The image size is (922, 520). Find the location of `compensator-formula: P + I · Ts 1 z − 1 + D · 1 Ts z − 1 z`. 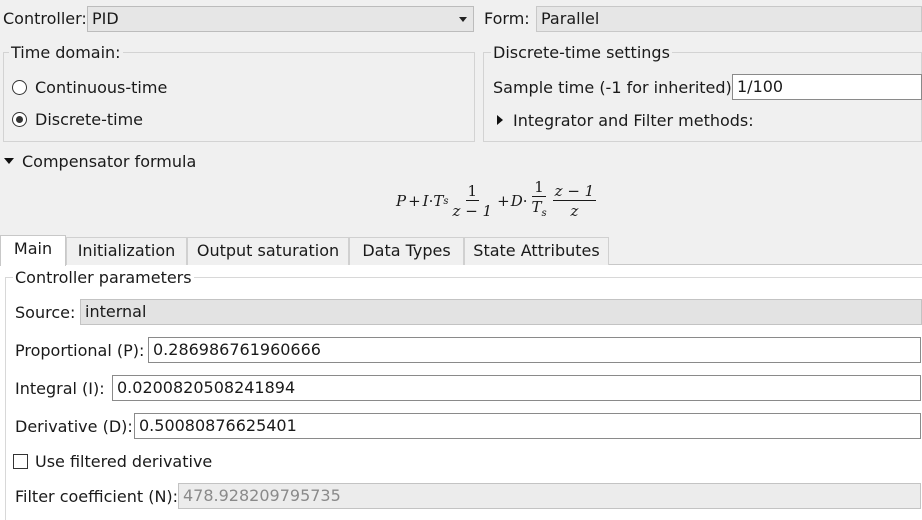

compensator-formula: P + I · Ts 1 z − 1 + D · 1 Ts z − 1 z is located at coordinates (497, 201).